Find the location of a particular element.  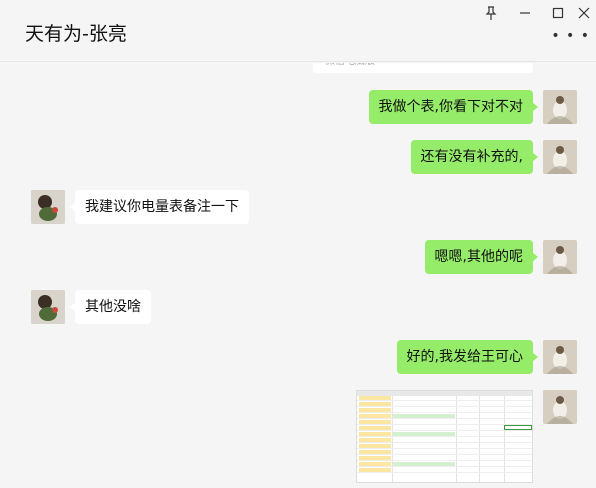

message-bubble: 其他没啥 is located at coordinates (110, 307).